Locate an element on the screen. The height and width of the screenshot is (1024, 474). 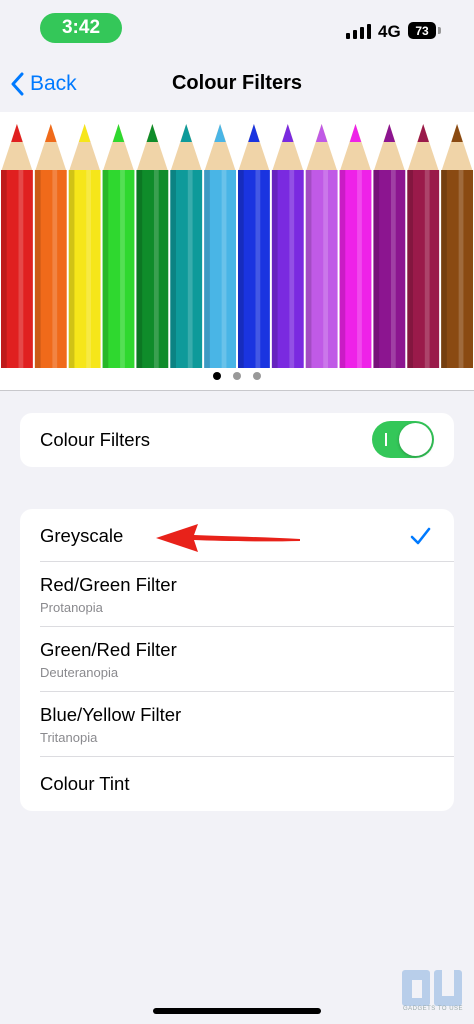
navigation-bar: Back Colour Filters is located at coordinates (237, 84).